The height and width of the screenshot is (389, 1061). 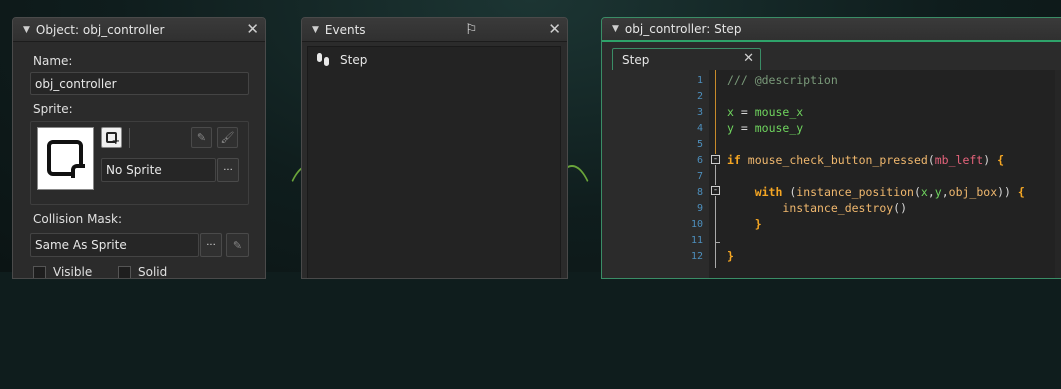 I want to click on sprite-select: No Sprite, so click(x=158, y=170).